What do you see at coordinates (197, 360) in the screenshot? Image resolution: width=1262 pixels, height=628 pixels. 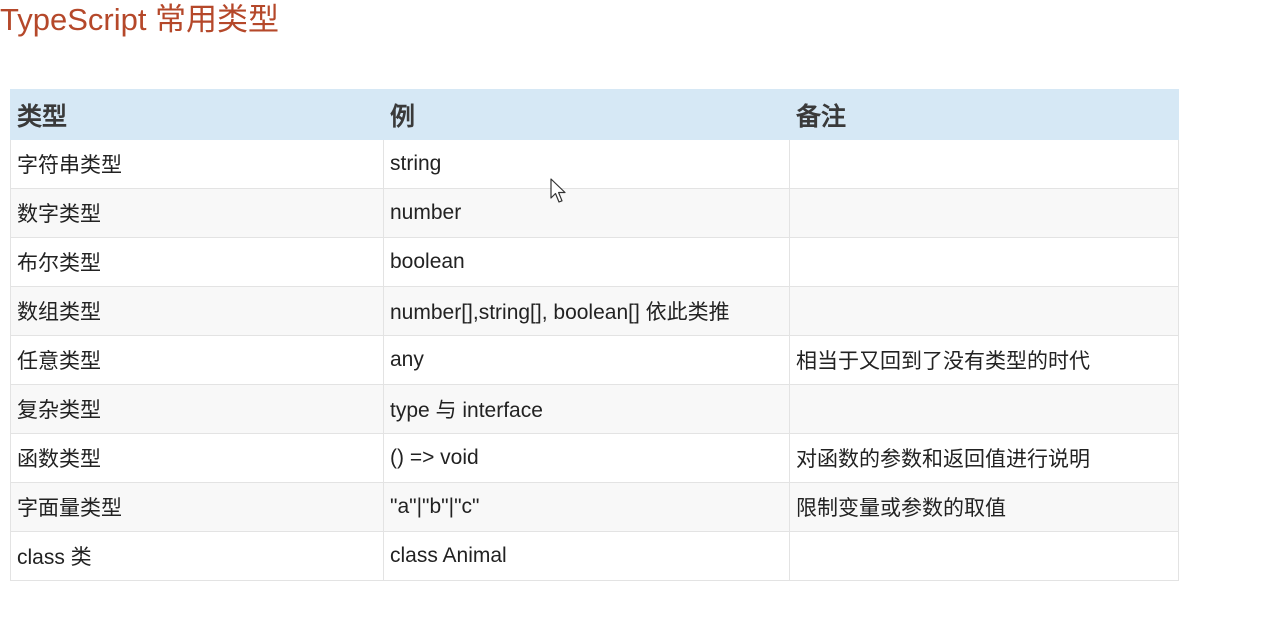 I see `cell-type: 任意类型` at bounding box center [197, 360].